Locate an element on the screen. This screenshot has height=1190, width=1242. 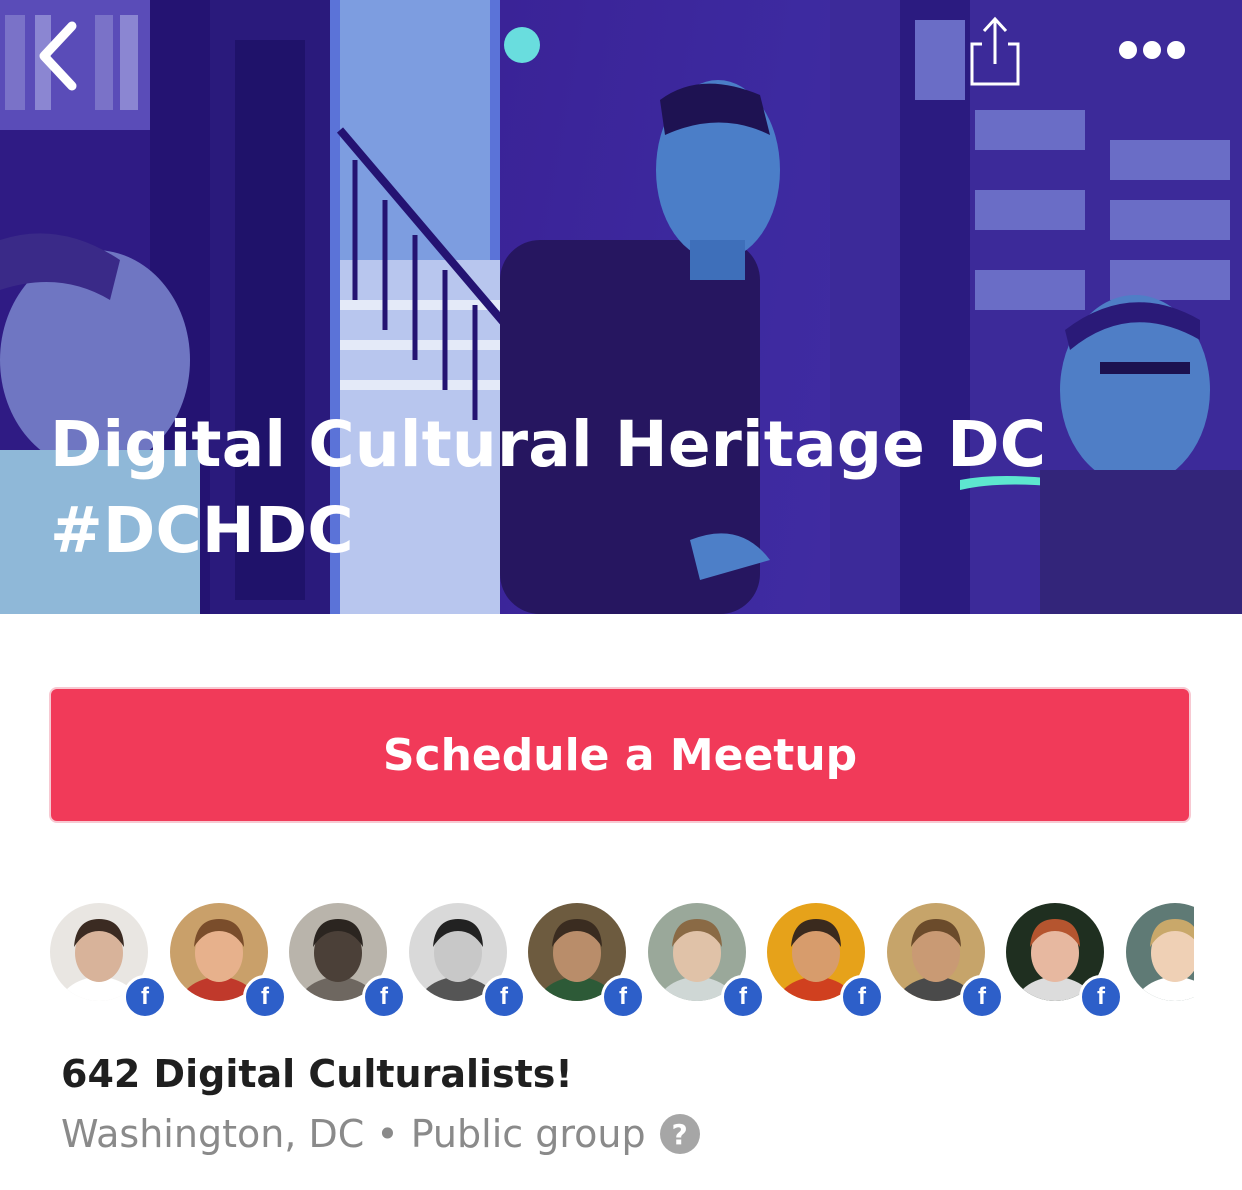
group-hashtag: #DCHDC is located at coordinates (202, 530).